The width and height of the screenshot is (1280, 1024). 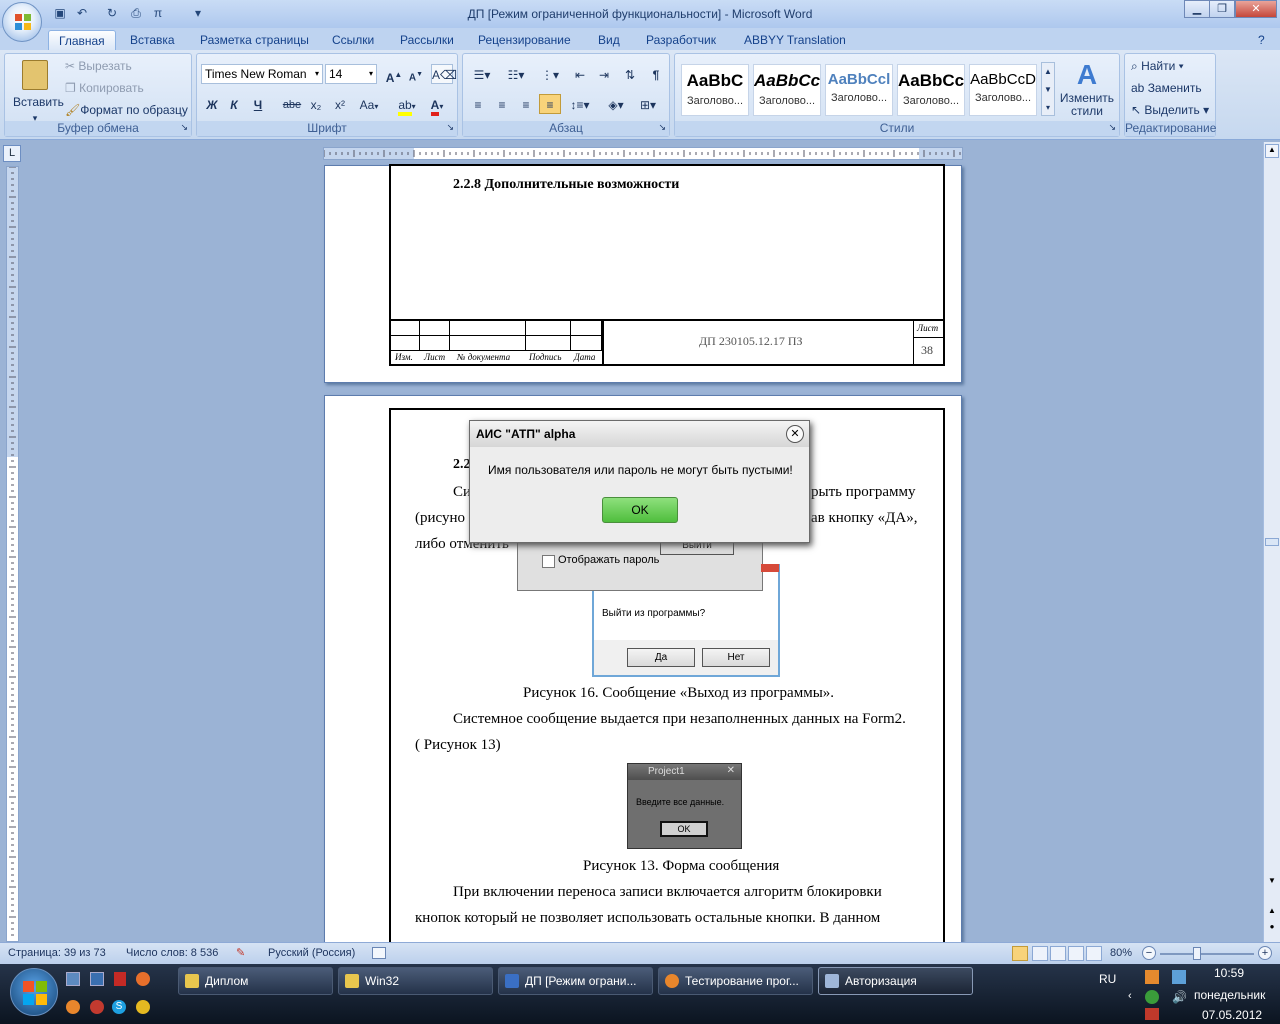 What do you see at coordinates (616, 104) in the screenshot?
I see `shading-icon: ◈▾` at bounding box center [616, 104].